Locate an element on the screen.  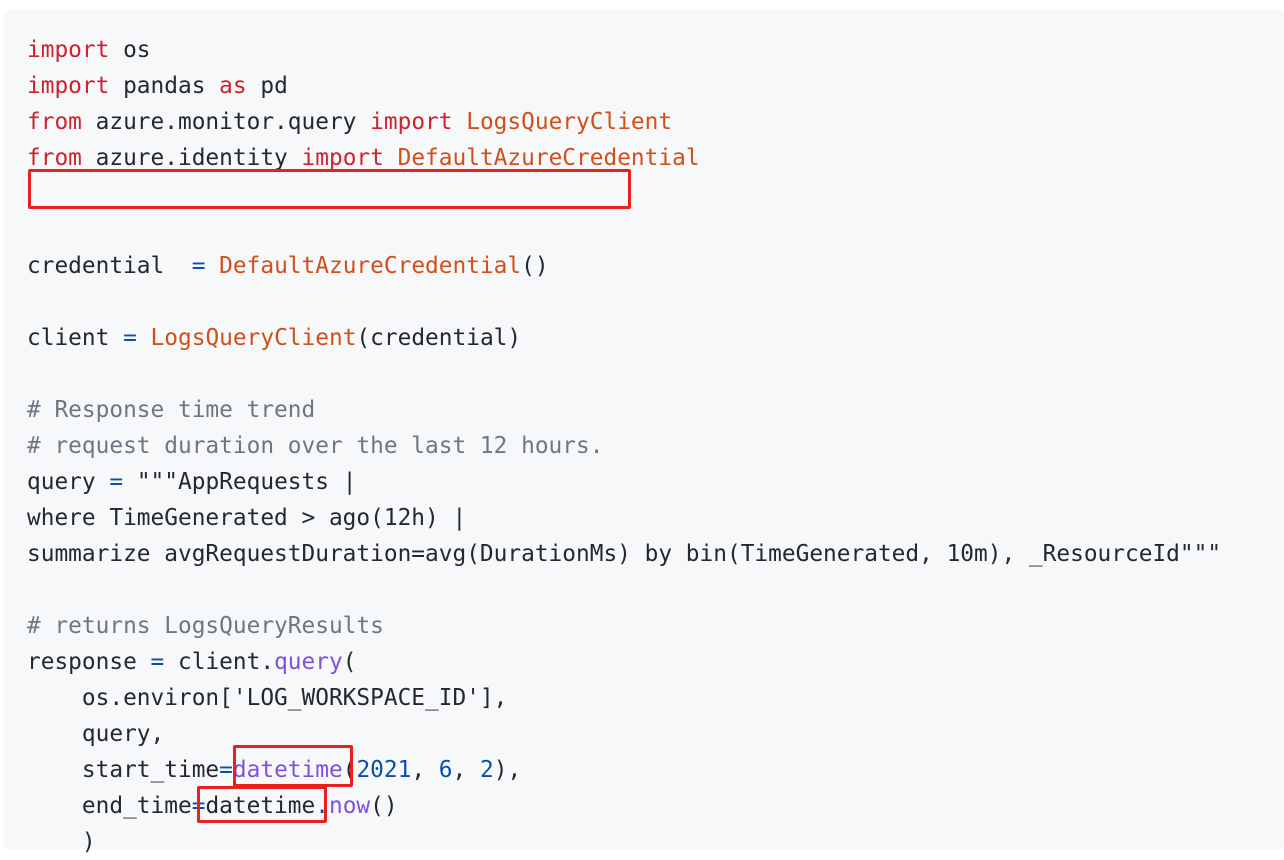
code-token: credential is located at coordinates (109, 266).